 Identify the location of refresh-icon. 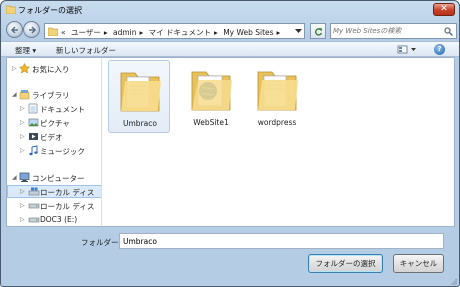
(319, 32).